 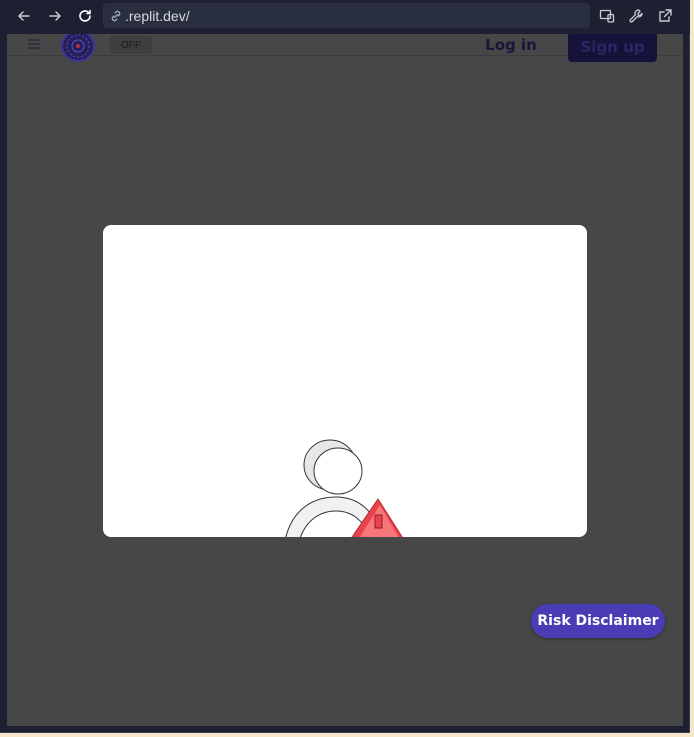 I want to click on arrow-right-icon, so click(x=55, y=16).